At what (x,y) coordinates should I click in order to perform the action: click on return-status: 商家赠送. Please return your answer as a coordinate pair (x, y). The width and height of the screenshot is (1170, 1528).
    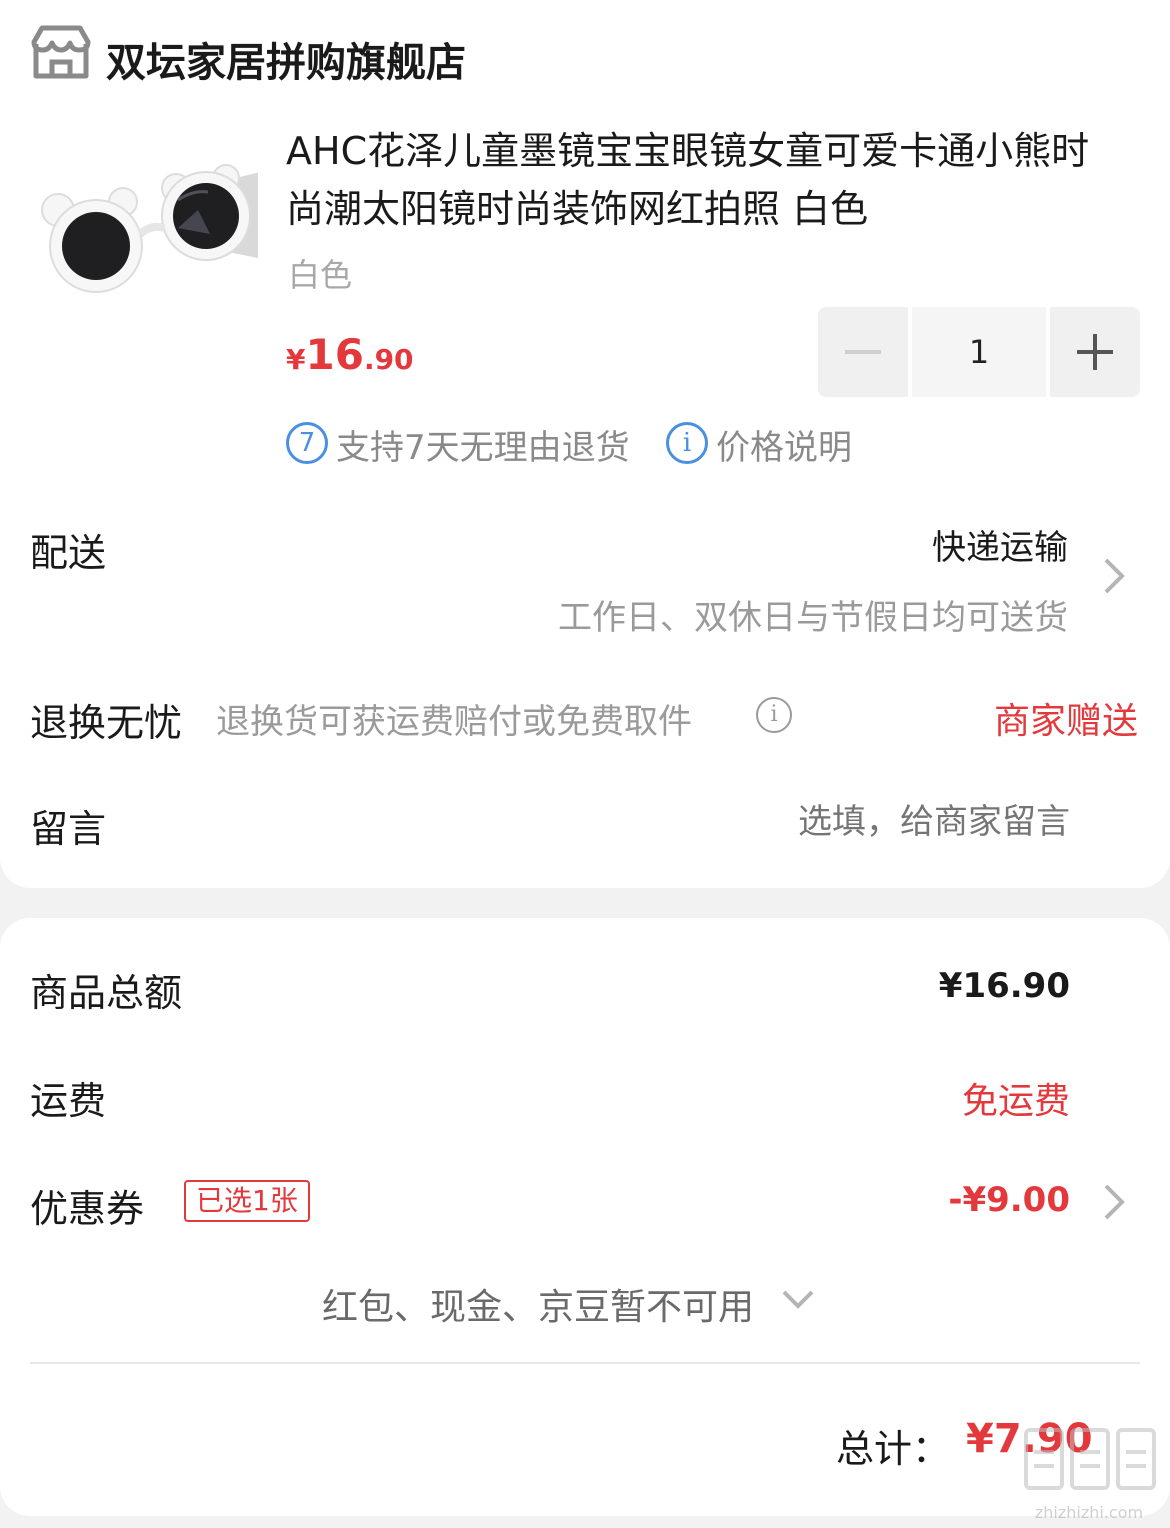
    Looking at the image, I should click on (1065, 721).